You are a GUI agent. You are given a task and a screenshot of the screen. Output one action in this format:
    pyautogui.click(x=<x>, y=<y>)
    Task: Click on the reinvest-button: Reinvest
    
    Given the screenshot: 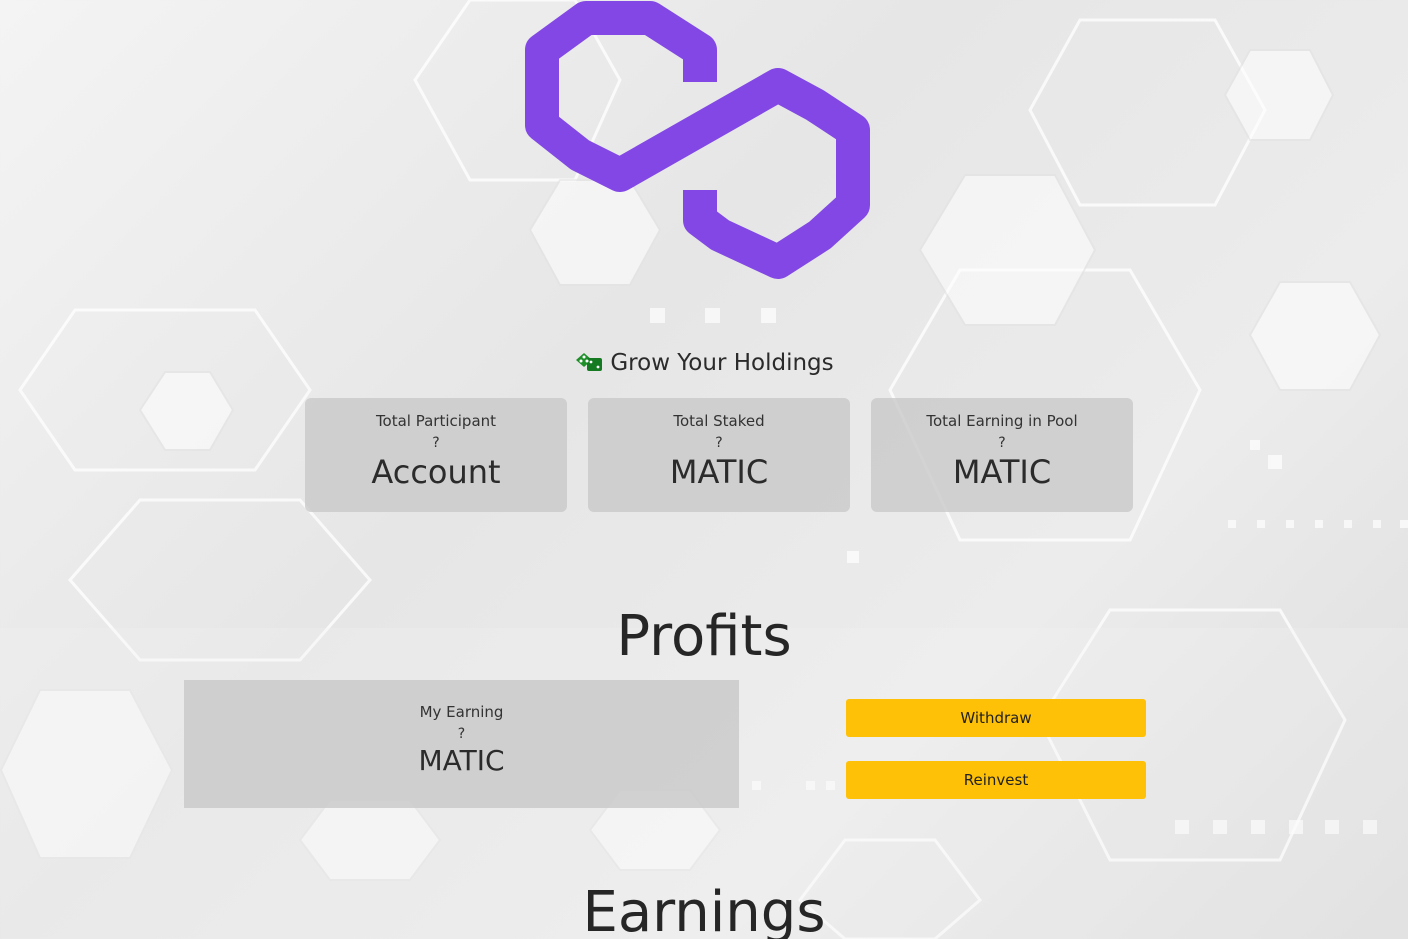 What is the action you would take?
    pyautogui.click(x=996, y=780)
    